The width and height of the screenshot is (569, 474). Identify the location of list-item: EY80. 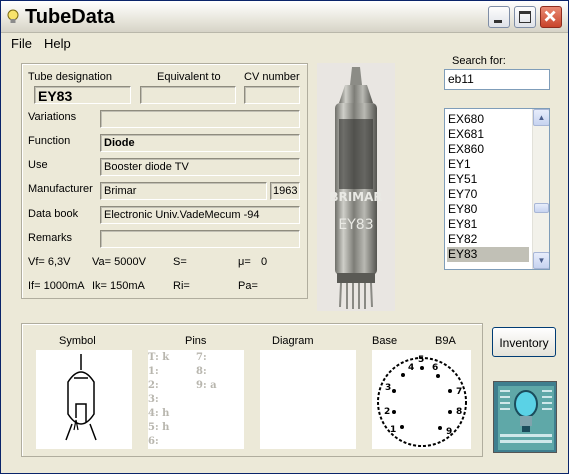
(488, 209).